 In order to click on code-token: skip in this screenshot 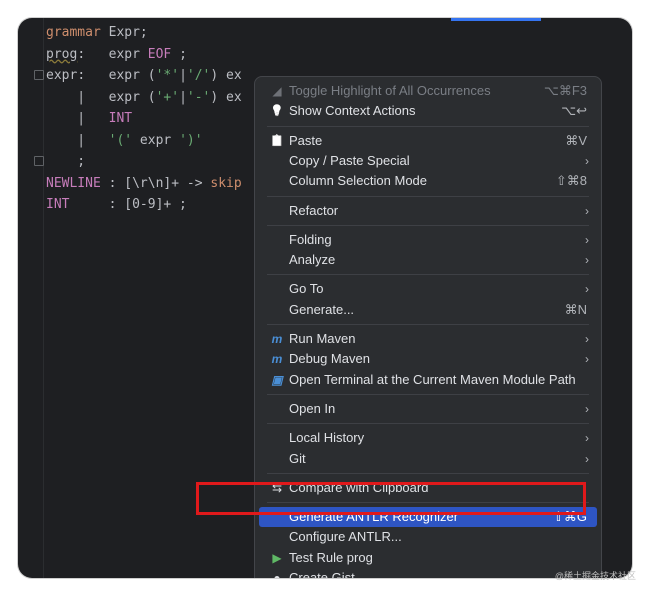, I will do `click(226, 183)`.